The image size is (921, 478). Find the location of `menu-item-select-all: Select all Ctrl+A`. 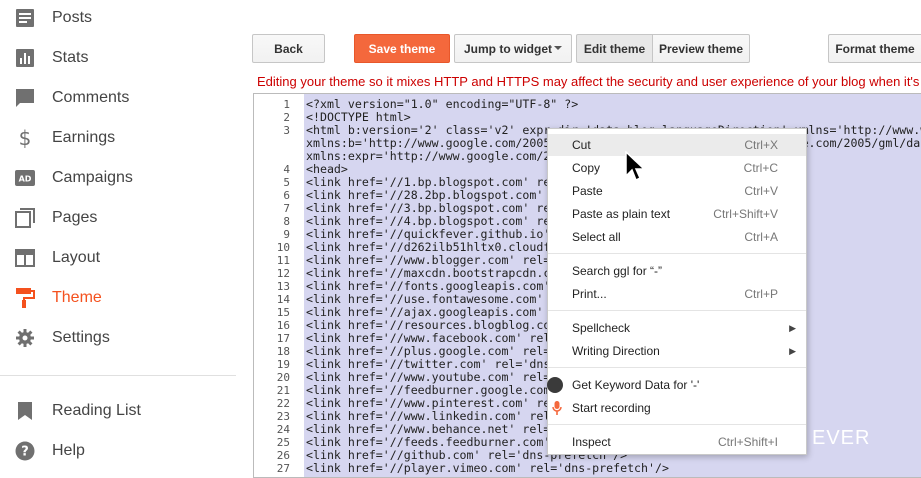

menu-item-select-all: Select all Ctrl+A is located at coordinates (677, 237).